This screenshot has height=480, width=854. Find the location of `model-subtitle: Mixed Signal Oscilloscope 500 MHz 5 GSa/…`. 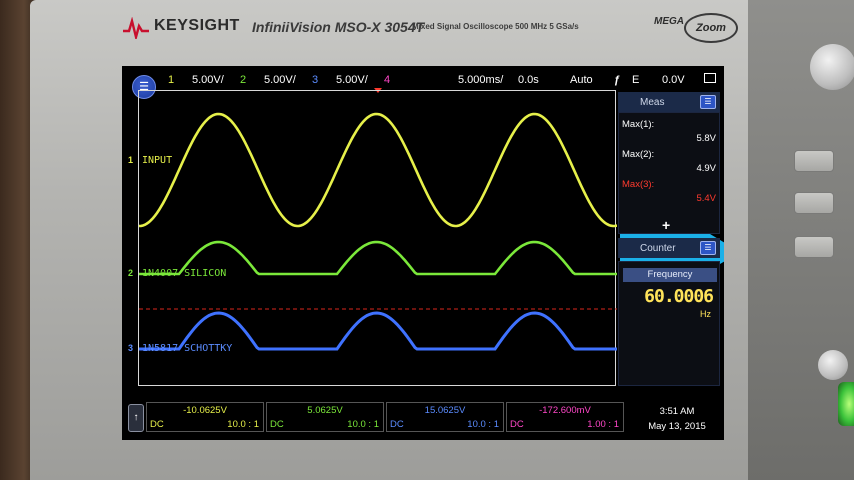

model-subtitle: Mixed Signal Oscilloscope 500 MHz 5 GSa/… is located at coordinates (495, 26).